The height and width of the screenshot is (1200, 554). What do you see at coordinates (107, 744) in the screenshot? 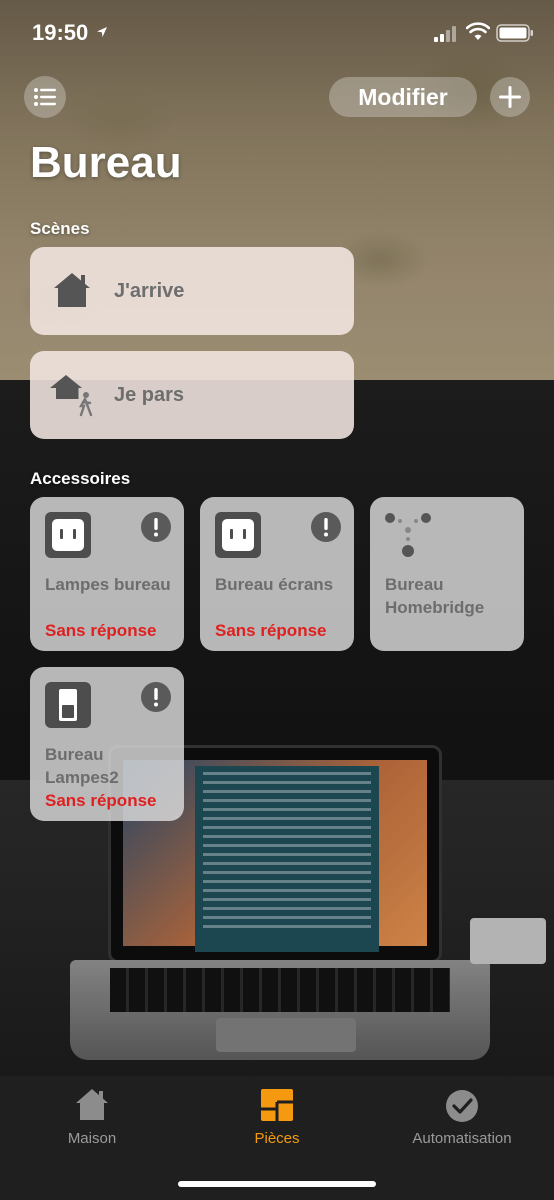
I see `accessory-tile-bureau-lampes2: Bureau Lampes2 Sans réponse` at bounding box center [107, 744].